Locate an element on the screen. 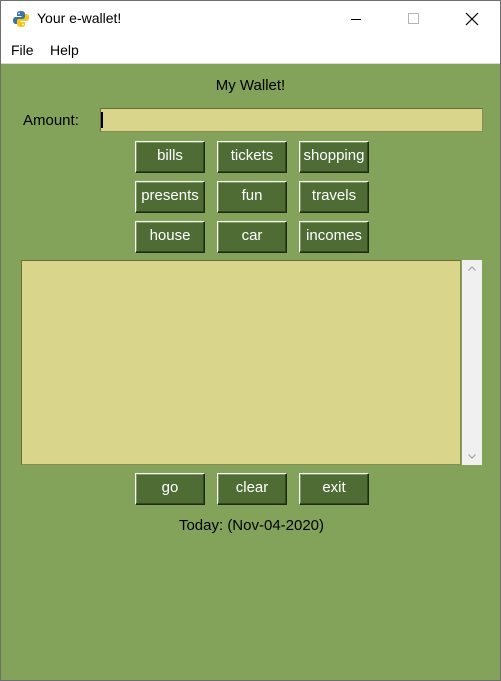 This screenshot has height=681, width=501. shopping-button: shopping is located at coordinates (334, 157).